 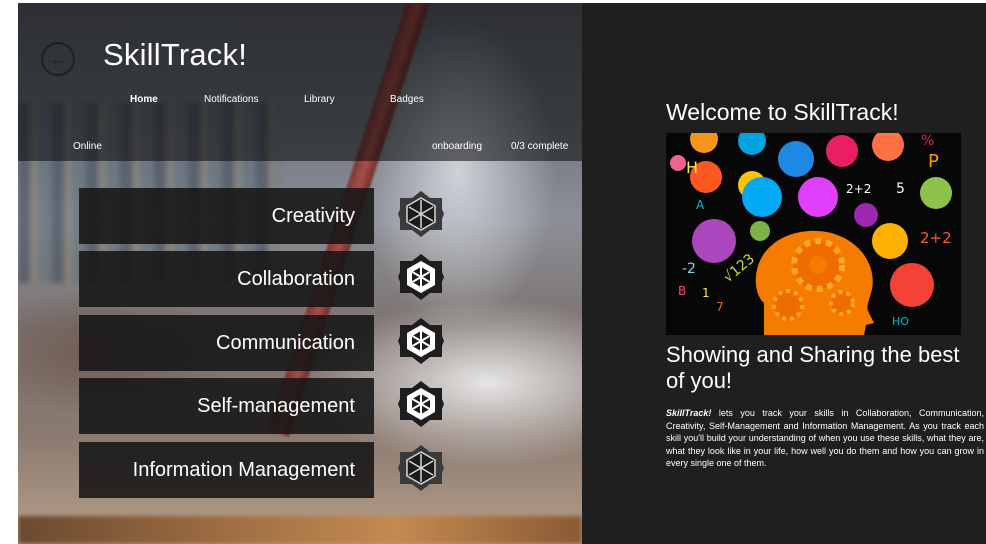 I want to click on hero-symbol: 5, so click(x=900, y=189).